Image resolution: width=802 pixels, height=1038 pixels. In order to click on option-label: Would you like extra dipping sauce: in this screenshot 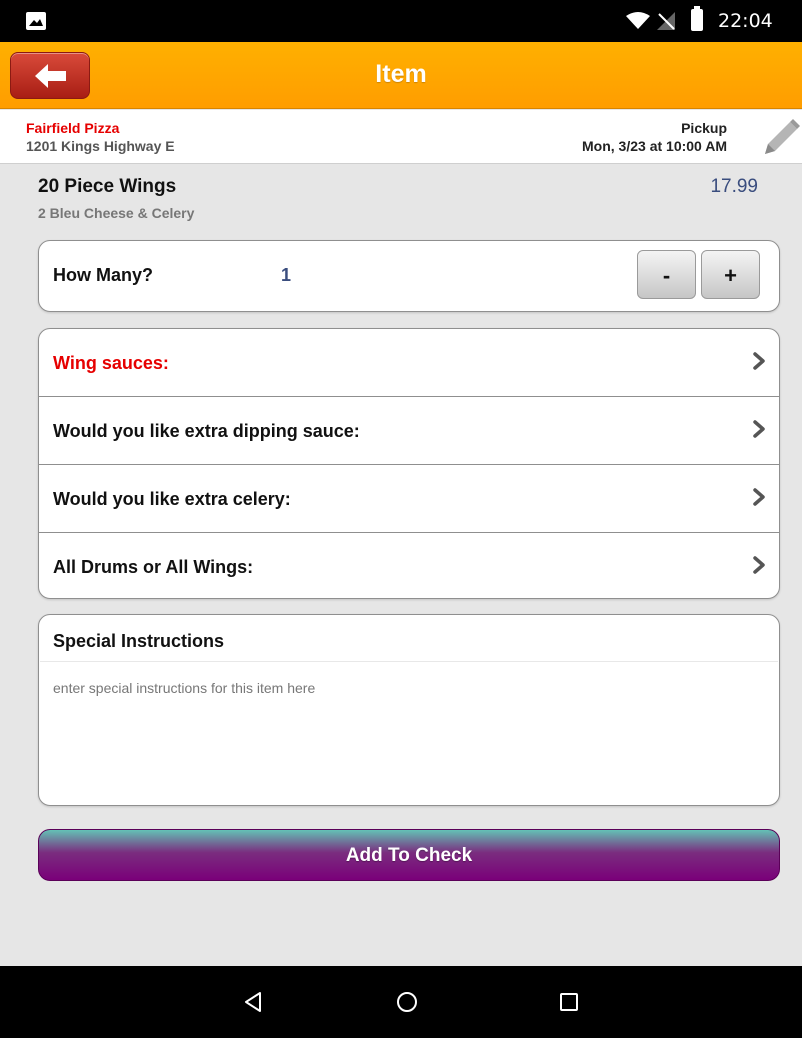, I will do `click(206, 431)`.